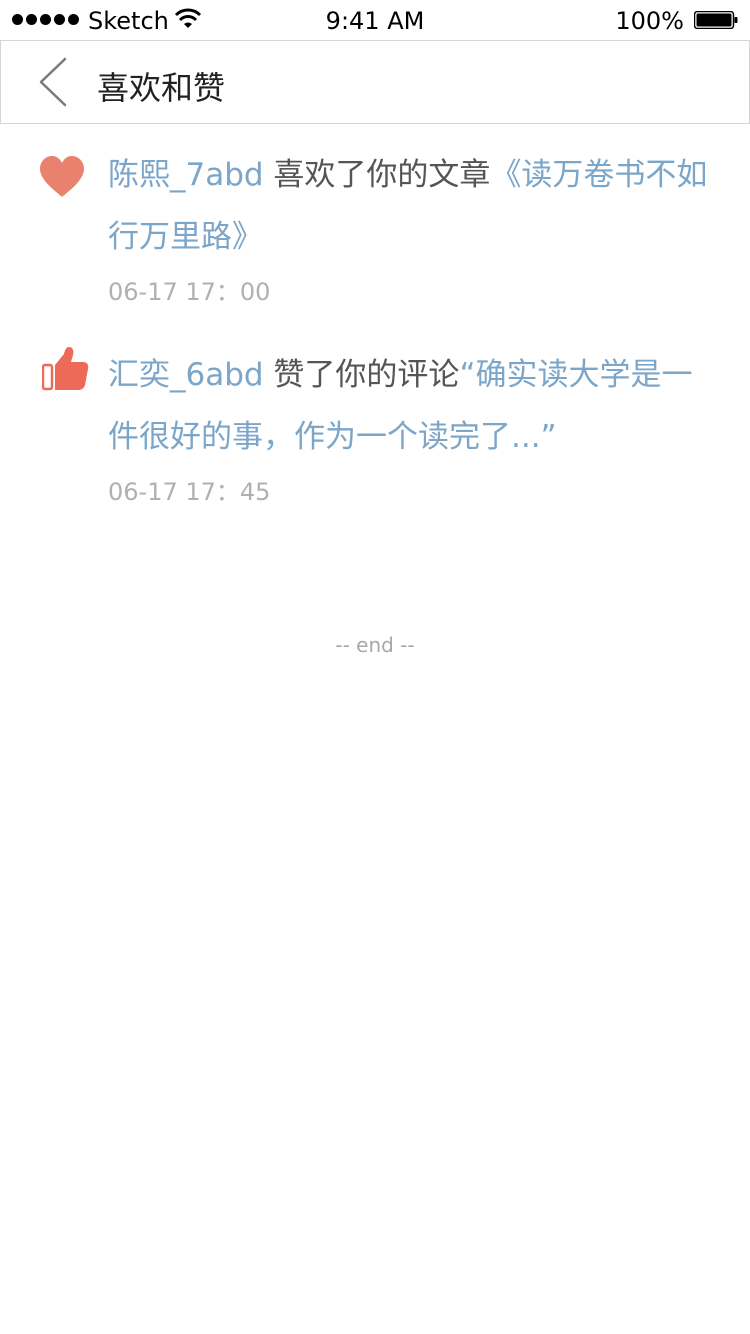 This screenshot has height=1334, width=750. What do you see at coordinates (161, 88) in the screenshot?
I see `page-title: 喜欢和赞` at bounding box center [161, 88].